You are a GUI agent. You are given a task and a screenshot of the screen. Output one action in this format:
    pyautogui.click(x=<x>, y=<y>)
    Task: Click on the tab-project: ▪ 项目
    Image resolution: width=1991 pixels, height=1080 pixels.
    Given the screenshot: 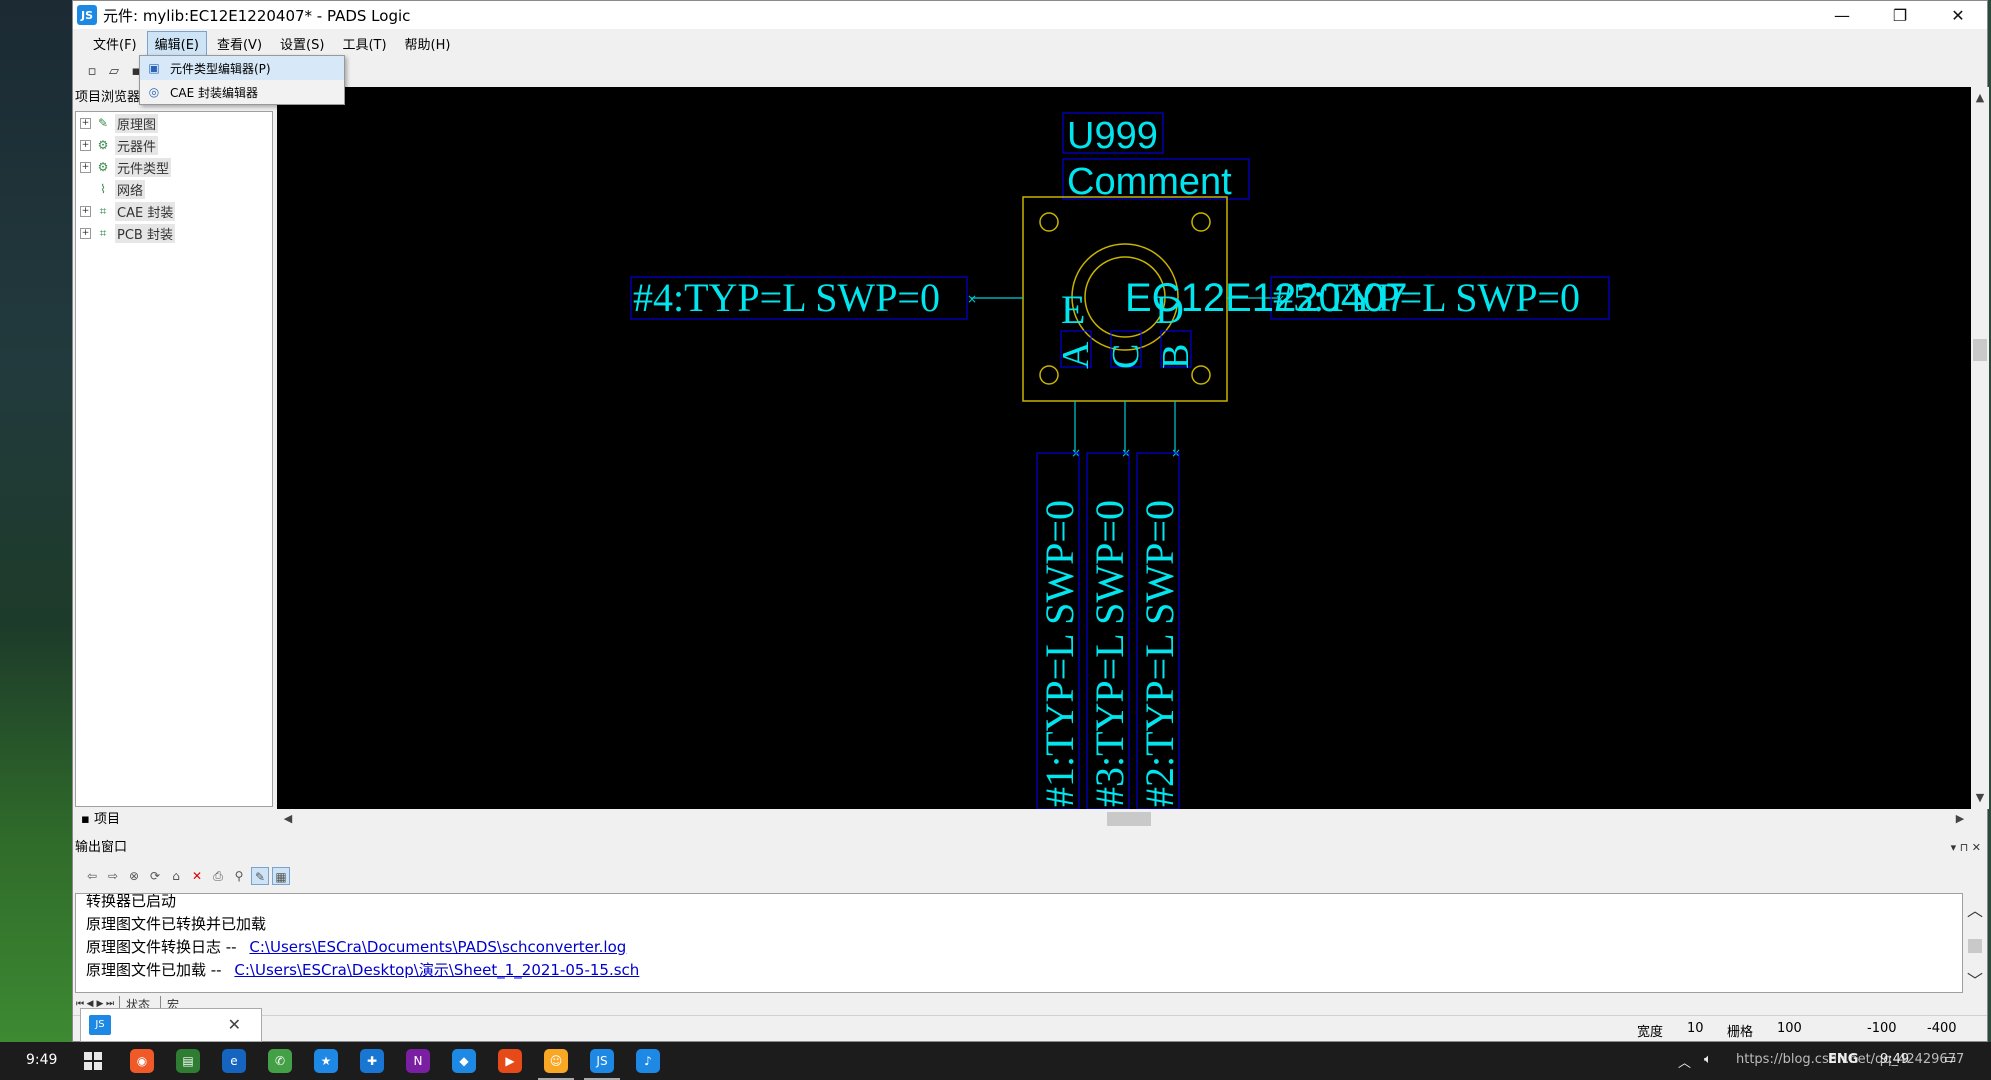 What is the action you would take?
    pyautogui.click(x=174, y=820)
    